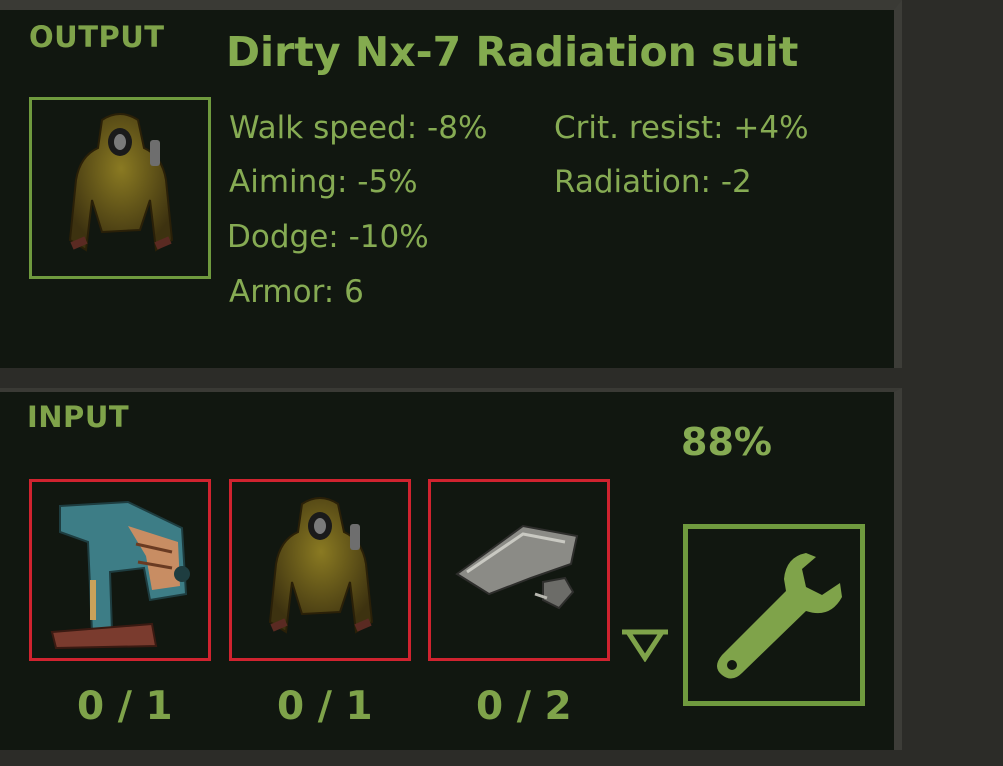 This screenshot has height=766, width=1003. Describe the element at coordinates (512, 52) in the screenshot. I see `output-item-name: Dirty Nx-7 Radiation suit` at that location.